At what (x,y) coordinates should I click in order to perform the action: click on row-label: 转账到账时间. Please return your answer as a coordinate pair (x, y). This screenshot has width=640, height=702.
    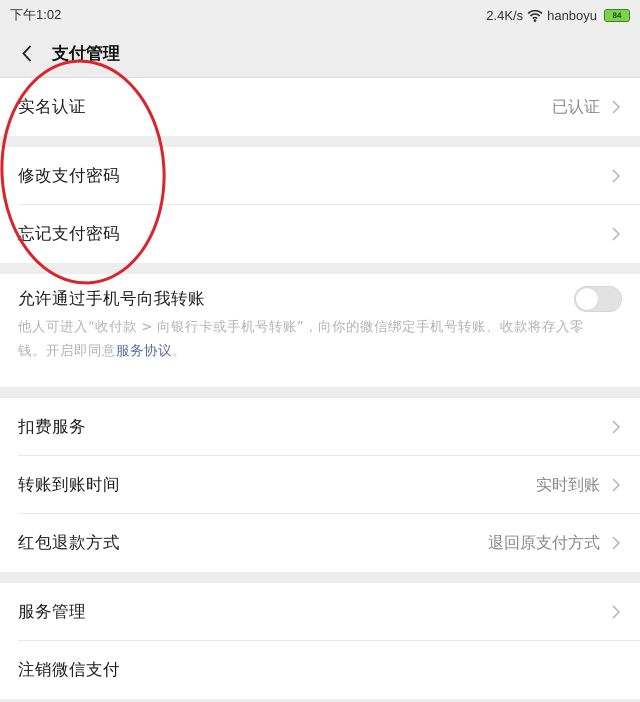
    Looking at the image, I should click on (69, 485).